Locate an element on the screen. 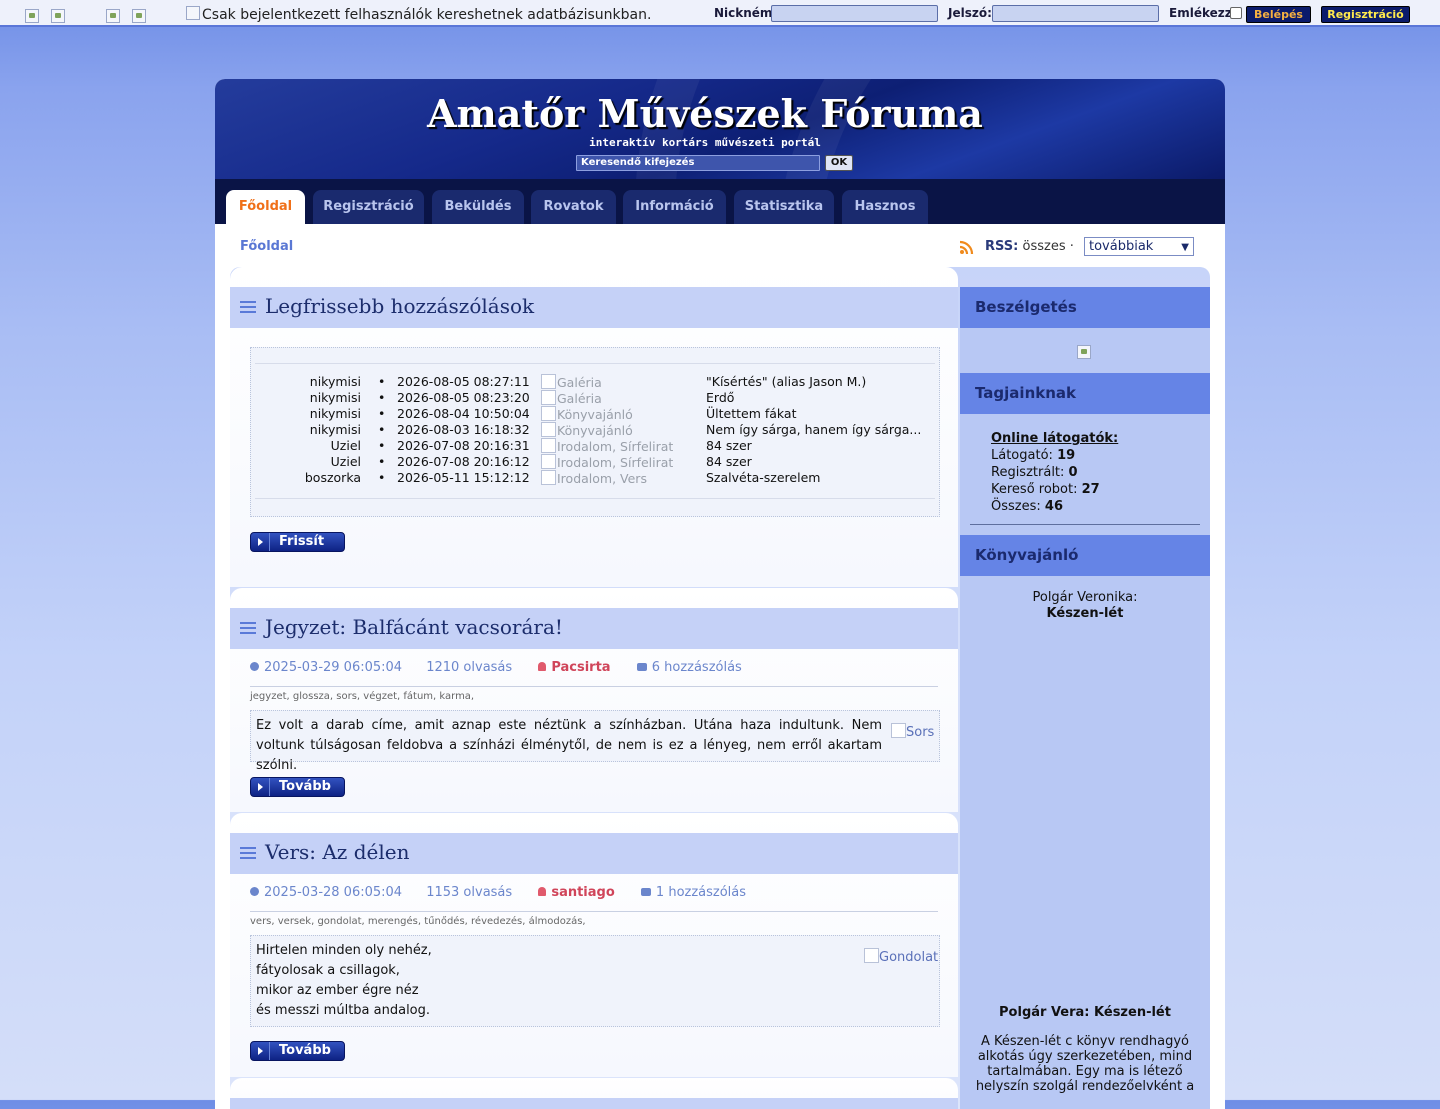  online-visitors-link: Online látogatók: is located at coordinates (1054, 438).